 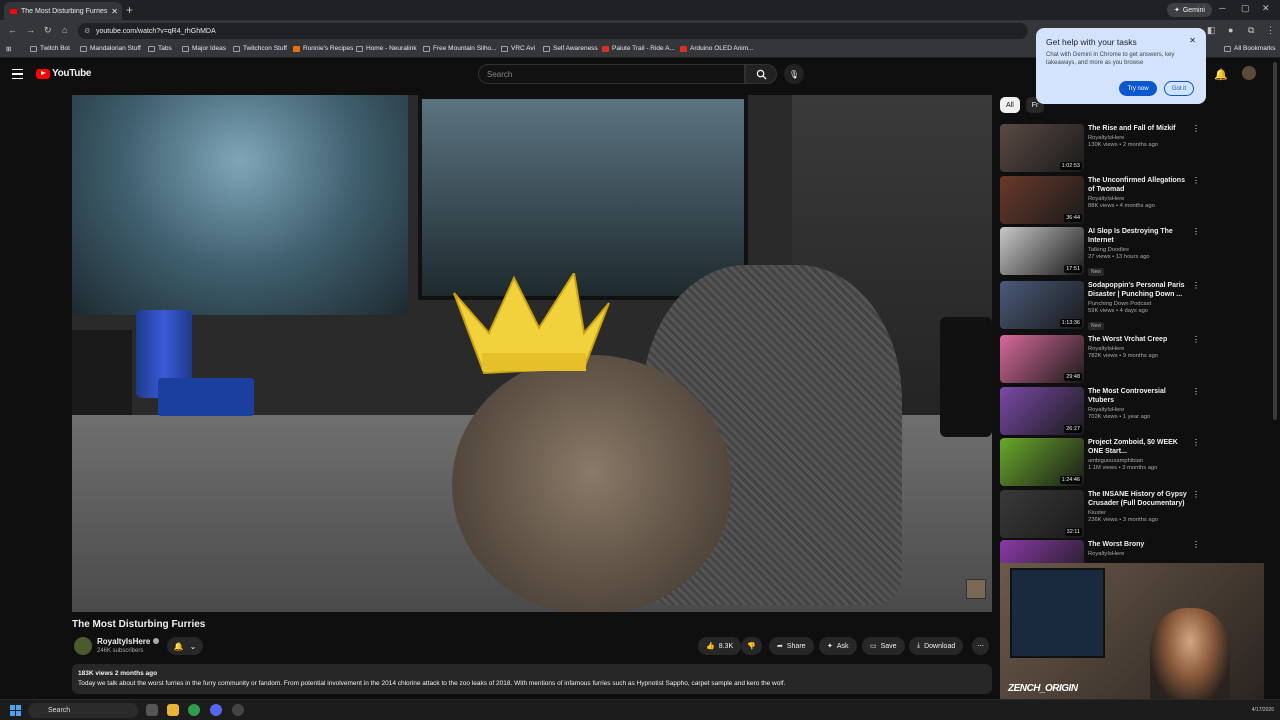 What do you see at coordinates (936, 646) in the screenshot?
I see `download-button: ⤓ Download` at bounding box center [936, 646].